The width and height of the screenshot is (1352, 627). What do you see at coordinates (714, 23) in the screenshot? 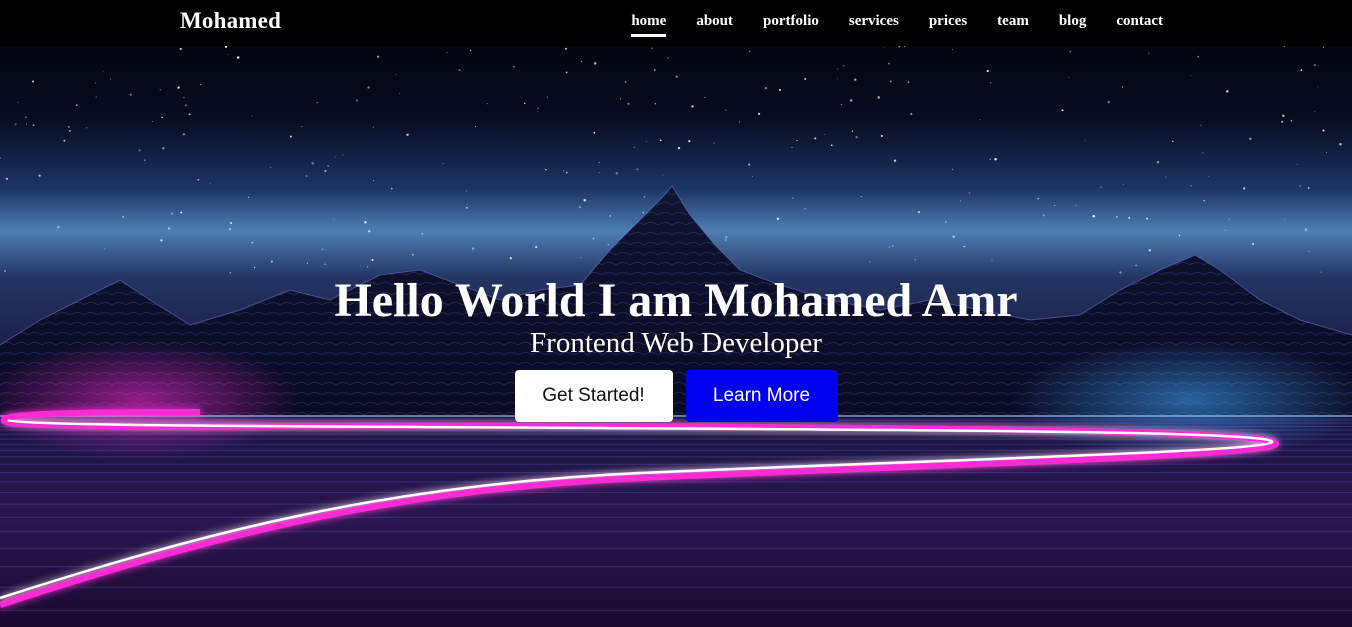
I see `nav-item-about: about` at bounding box center [714, 23].